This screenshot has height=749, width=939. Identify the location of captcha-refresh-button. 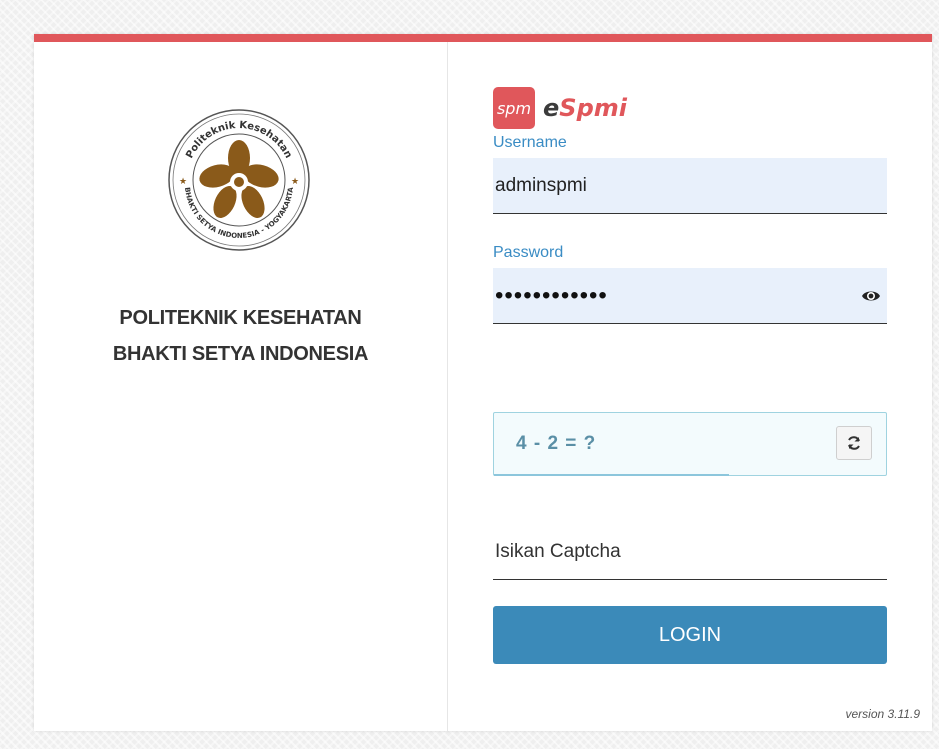
(854, 443).